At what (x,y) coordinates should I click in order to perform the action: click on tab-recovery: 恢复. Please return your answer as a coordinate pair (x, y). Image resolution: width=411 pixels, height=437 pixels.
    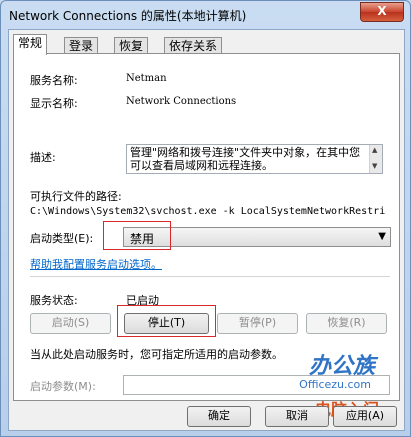
    Looking at the image, I should click on (131, 45).